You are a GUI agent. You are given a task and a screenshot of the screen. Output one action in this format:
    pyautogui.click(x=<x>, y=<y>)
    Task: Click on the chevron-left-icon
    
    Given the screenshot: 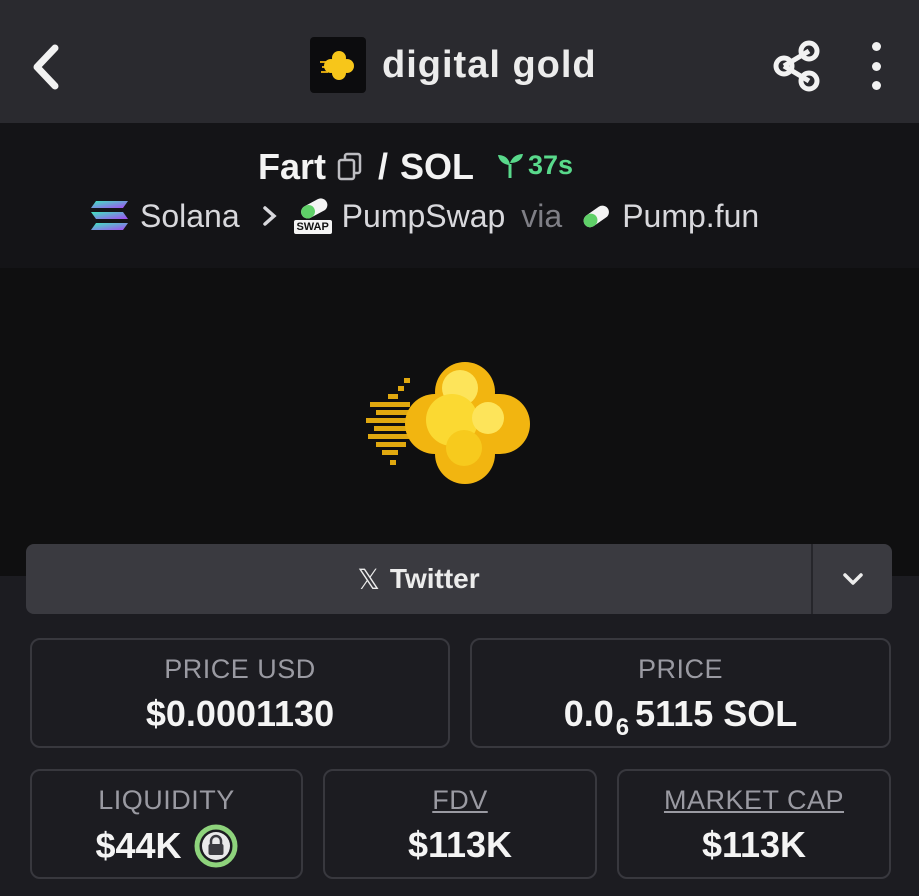 What is the action you would take?
    pyautogui.click(x=46, y=67)
    